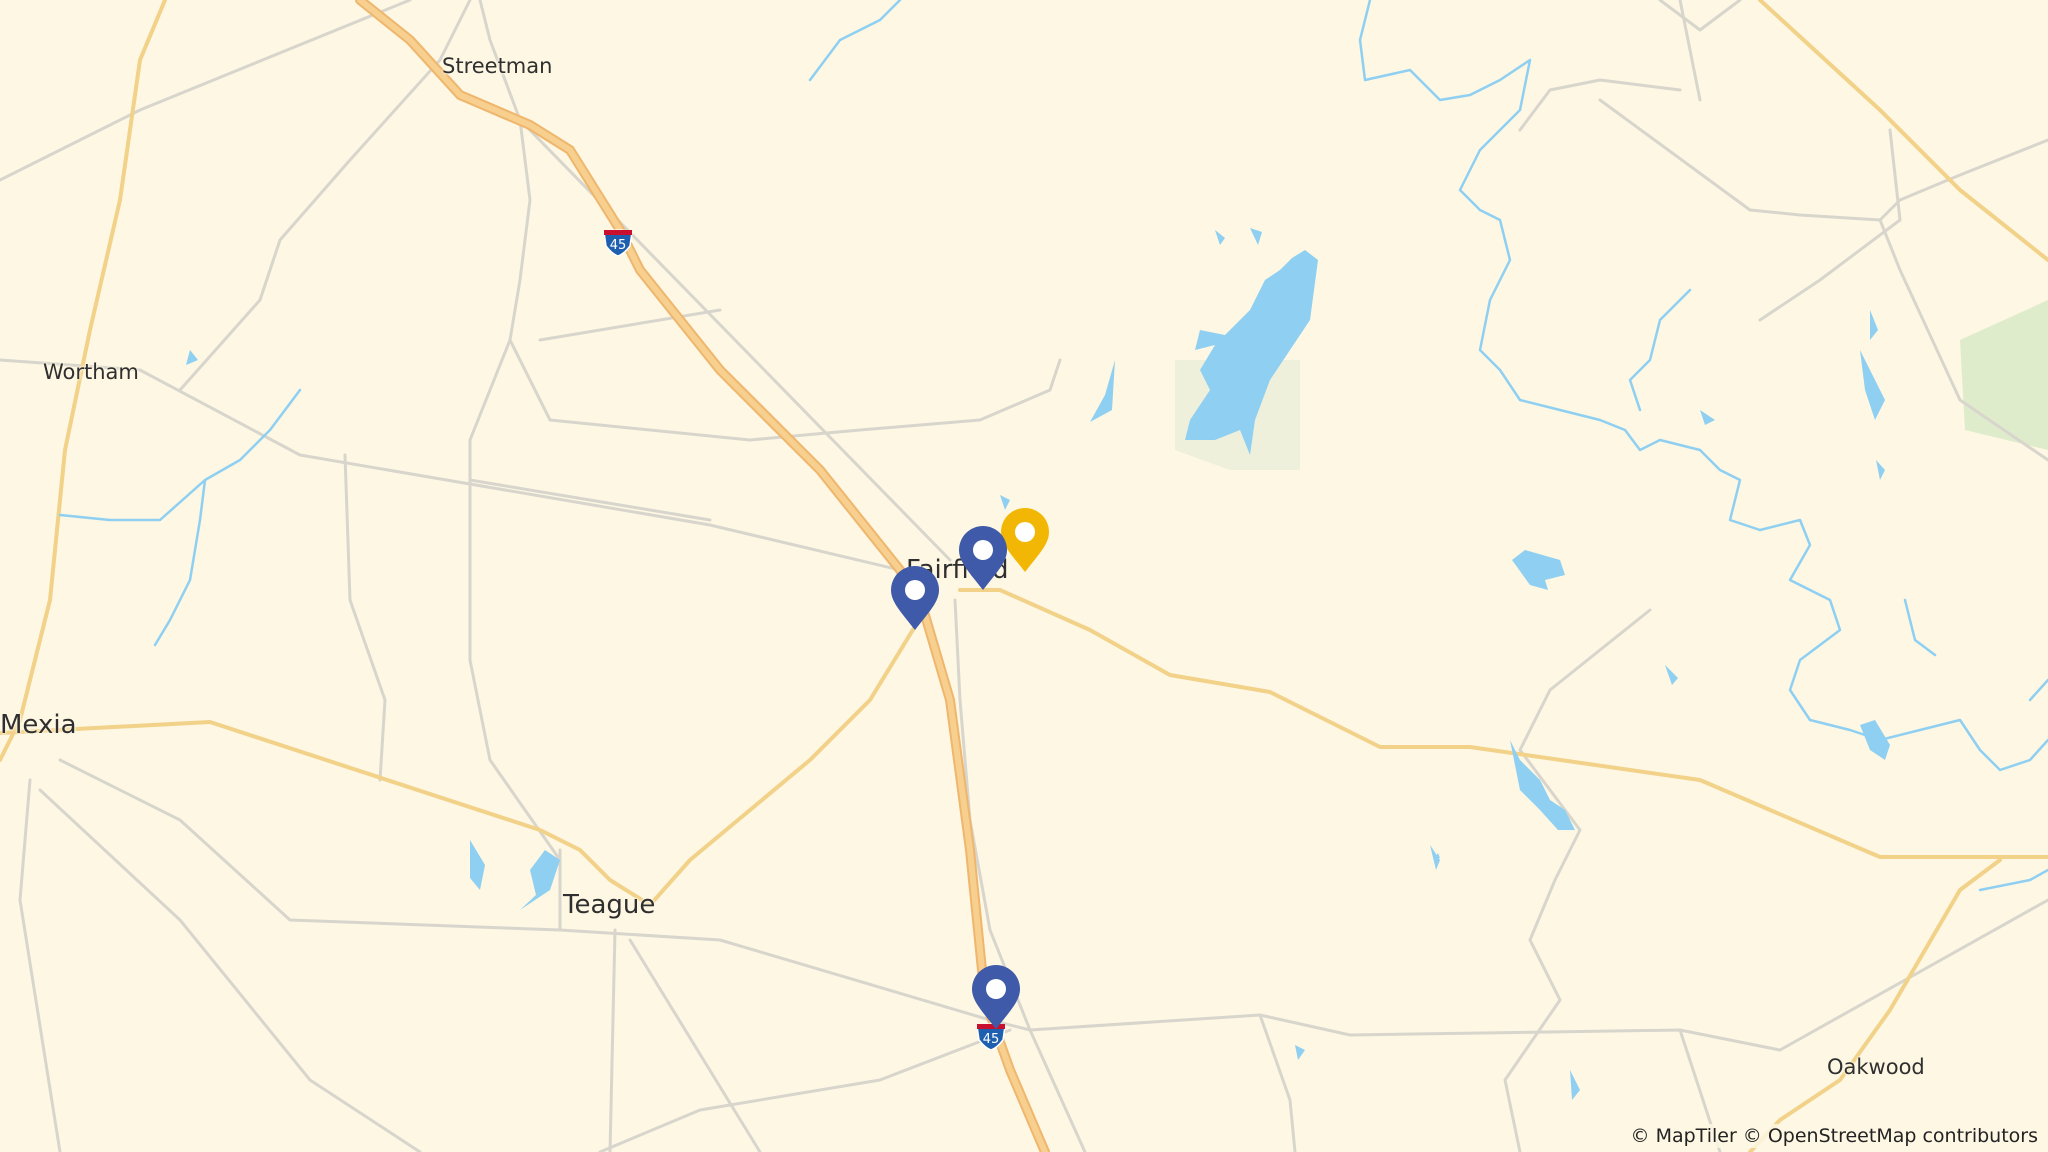 Image resolution: width=2048 pixels, height=1152 pixels. I want to click on map-attribution: © MapTiler © OpenStreetMap contributors, so click(1834, 1136).